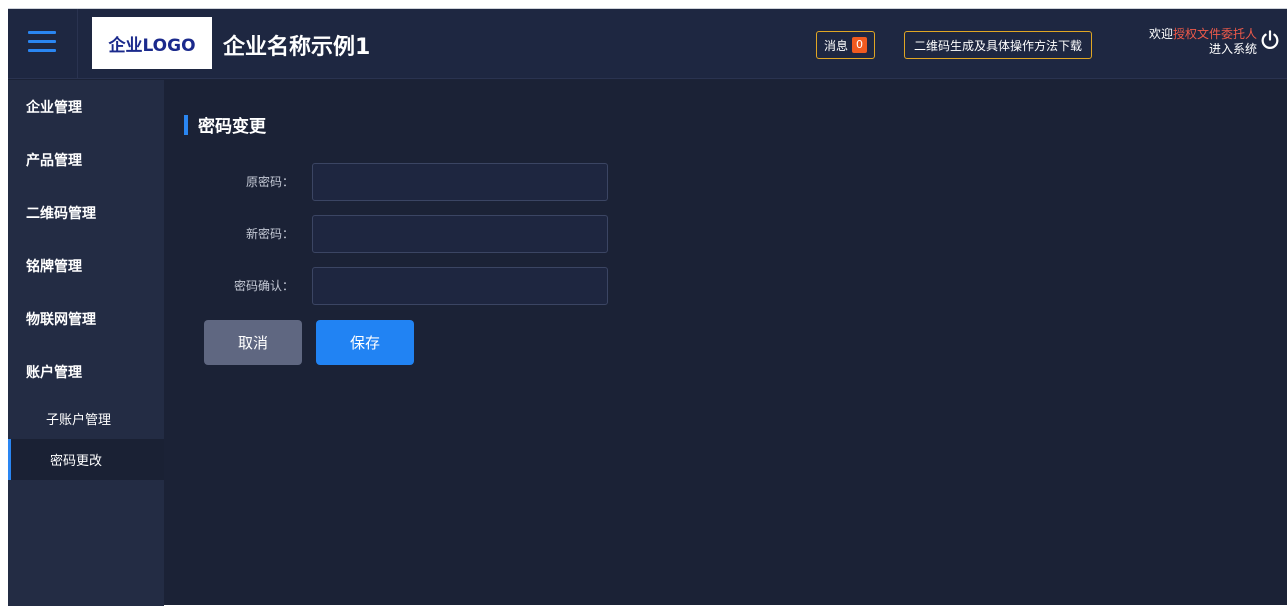  I want to click on messages-button: 消息 0, so click(846, 45).